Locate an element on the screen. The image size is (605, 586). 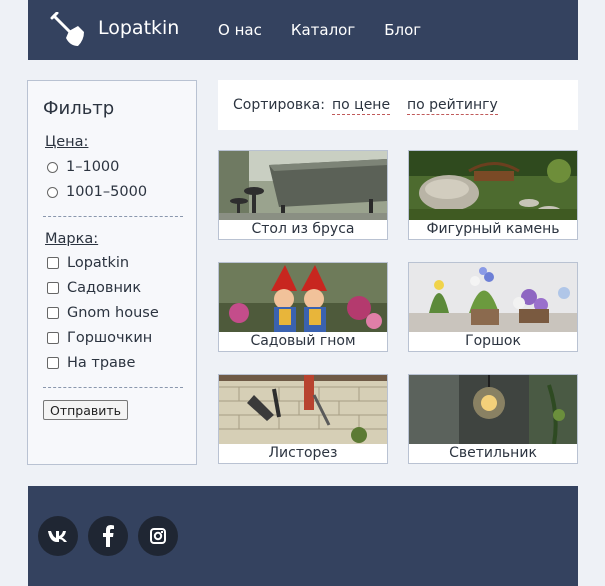
product-image-pruner is located at coordinates (303, 409).